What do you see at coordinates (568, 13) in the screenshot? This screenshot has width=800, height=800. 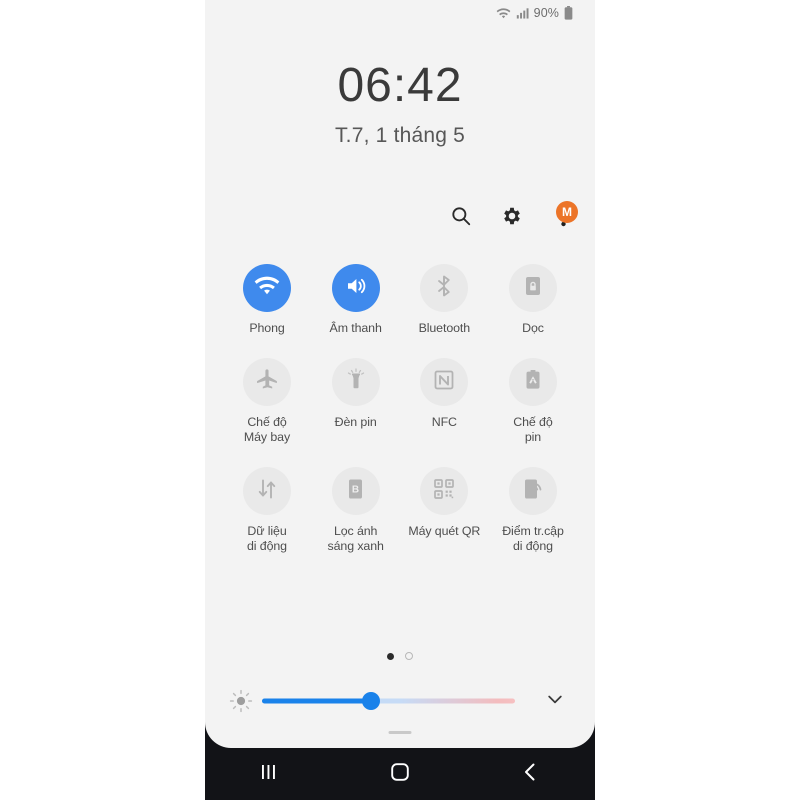 I see `battery-icon` at bounding box center [568, 13].